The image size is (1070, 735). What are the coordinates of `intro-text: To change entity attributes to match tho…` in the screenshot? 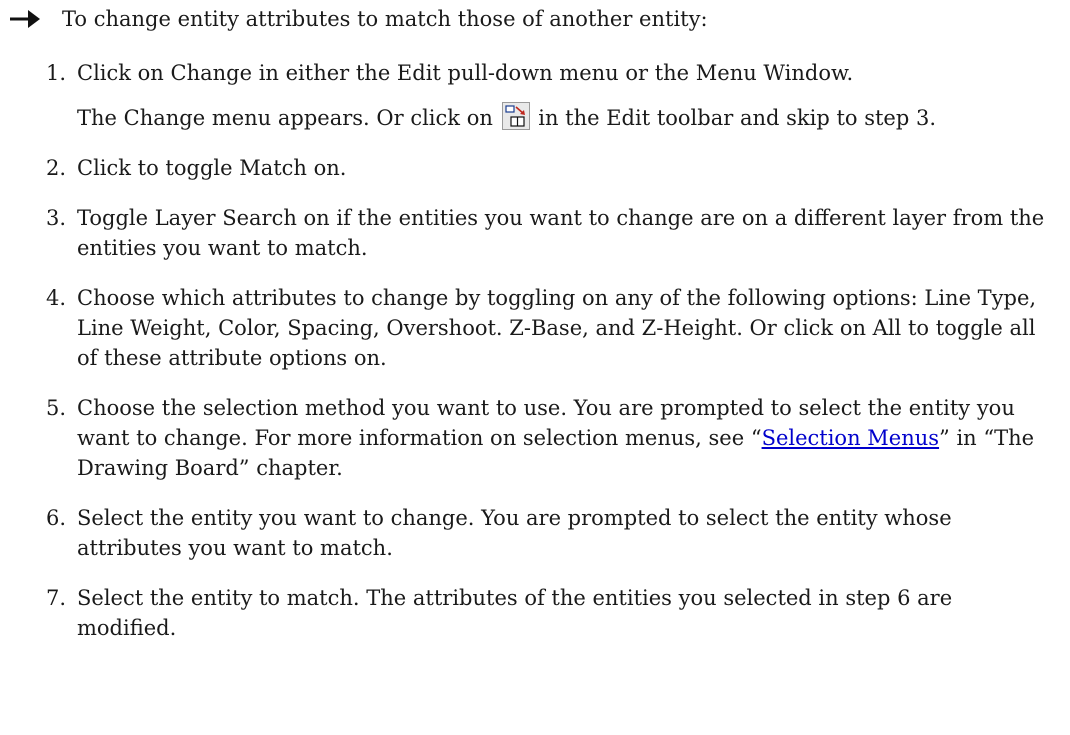 It's located at (385, 19).